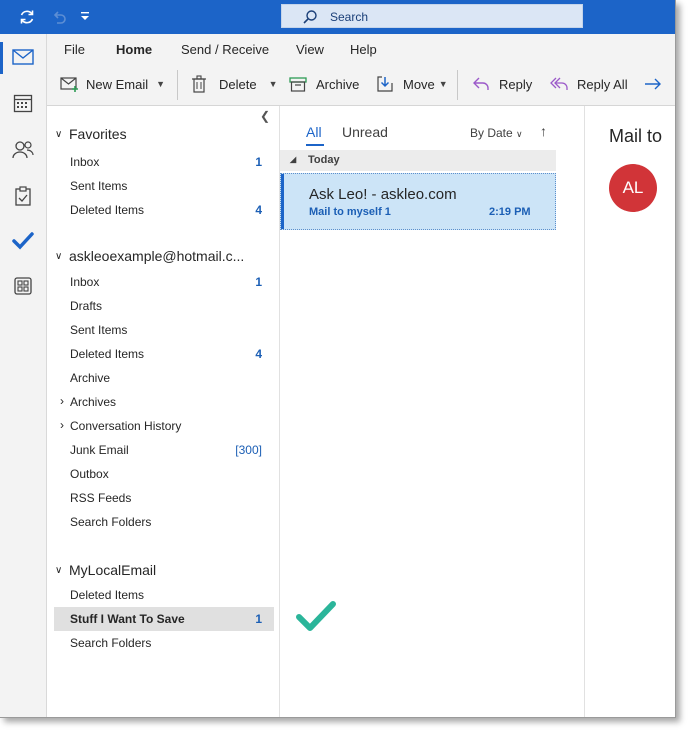 The height and width of the screenshot is (731, 689). Describe the element at coordinates (316, 616) in the screenshot. I see `checkmark-icon` at that location.